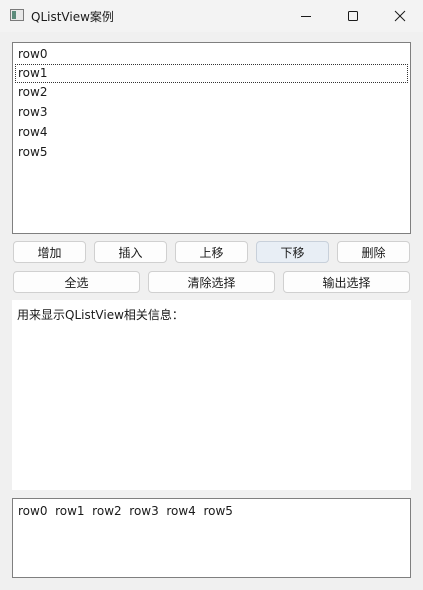 This screenshot has width=423, height=590. What do you see at coordinates (211, 132) in the screenshot?
I see `list-item-row4: row4` at bounding box center [211, 132].